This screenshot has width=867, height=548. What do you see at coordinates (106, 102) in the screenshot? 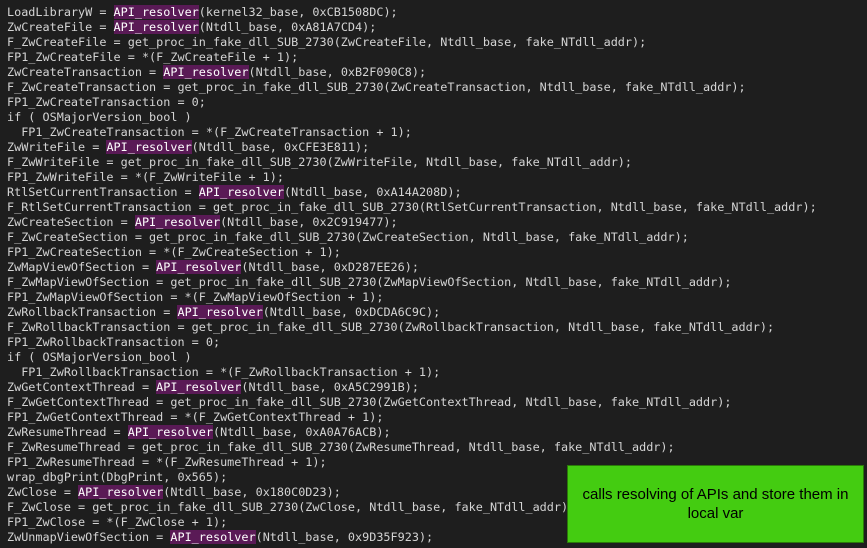
I see `code-line: FP1_ZwCreateTransaction = 0;` at bounding box center [106, 102].